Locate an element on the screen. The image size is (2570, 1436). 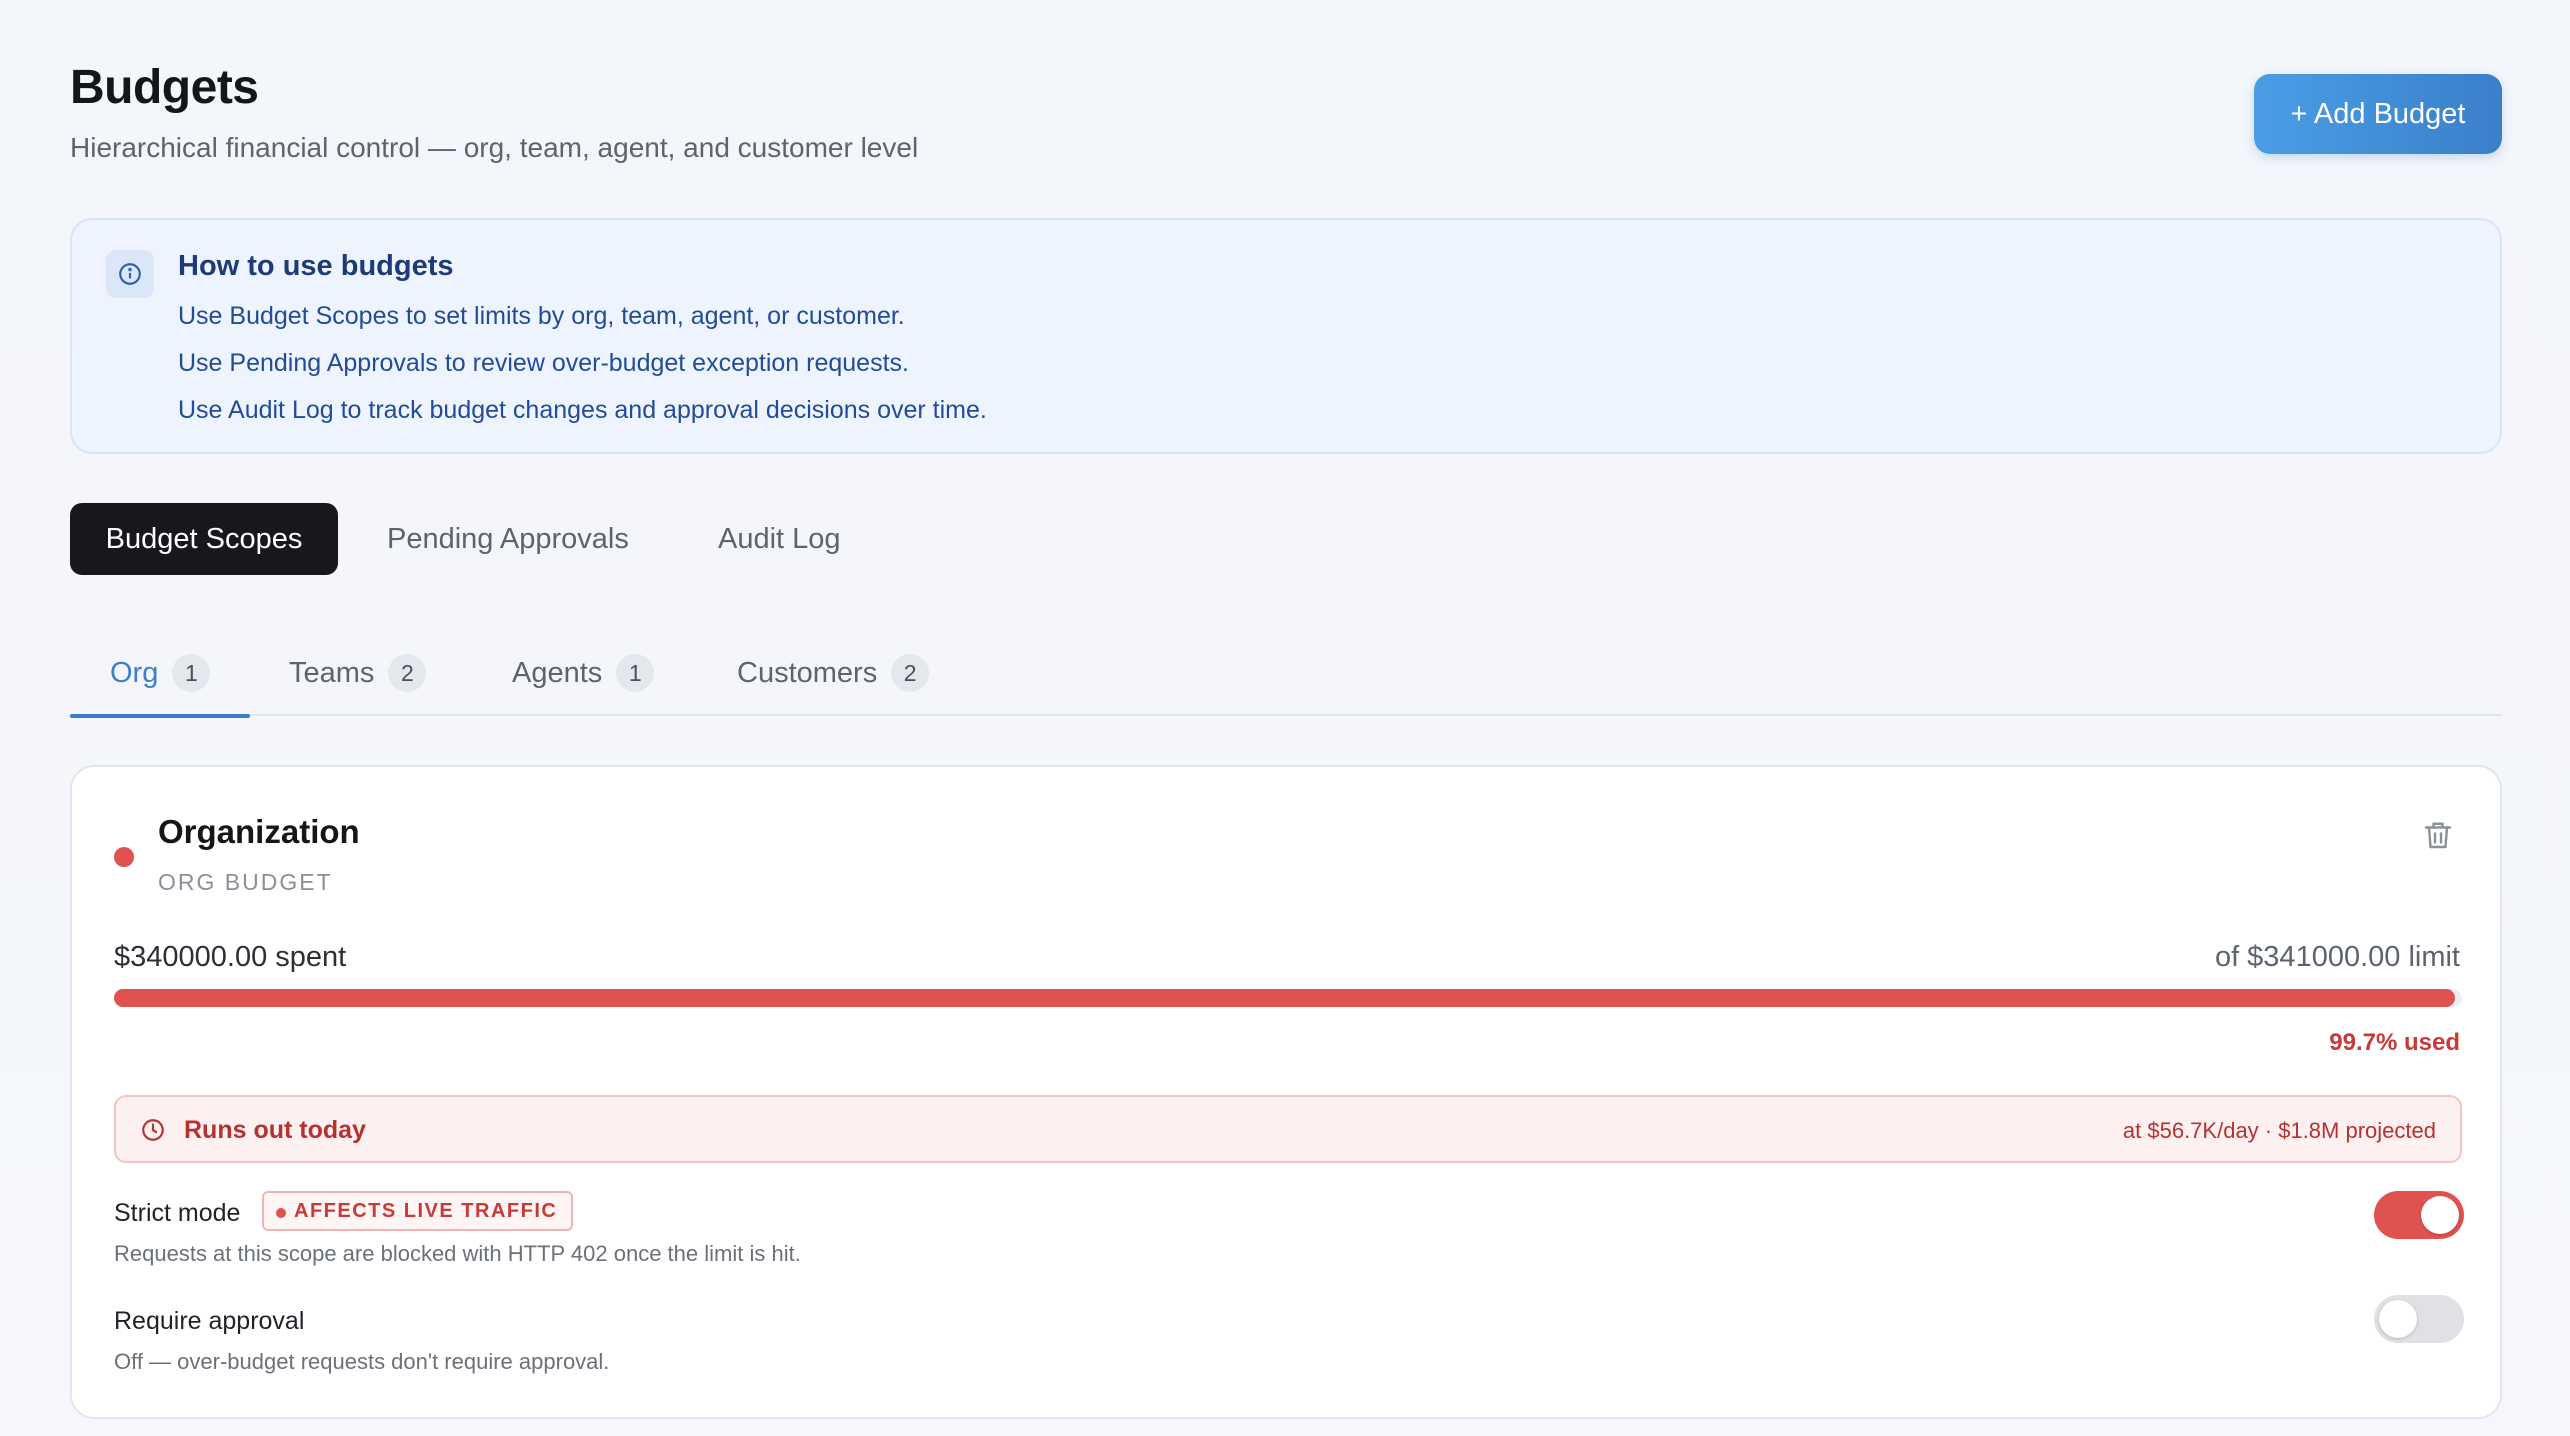
badge-text: AFFECTS LIVE TRAFFIC is located at coordinates (426, 1210).